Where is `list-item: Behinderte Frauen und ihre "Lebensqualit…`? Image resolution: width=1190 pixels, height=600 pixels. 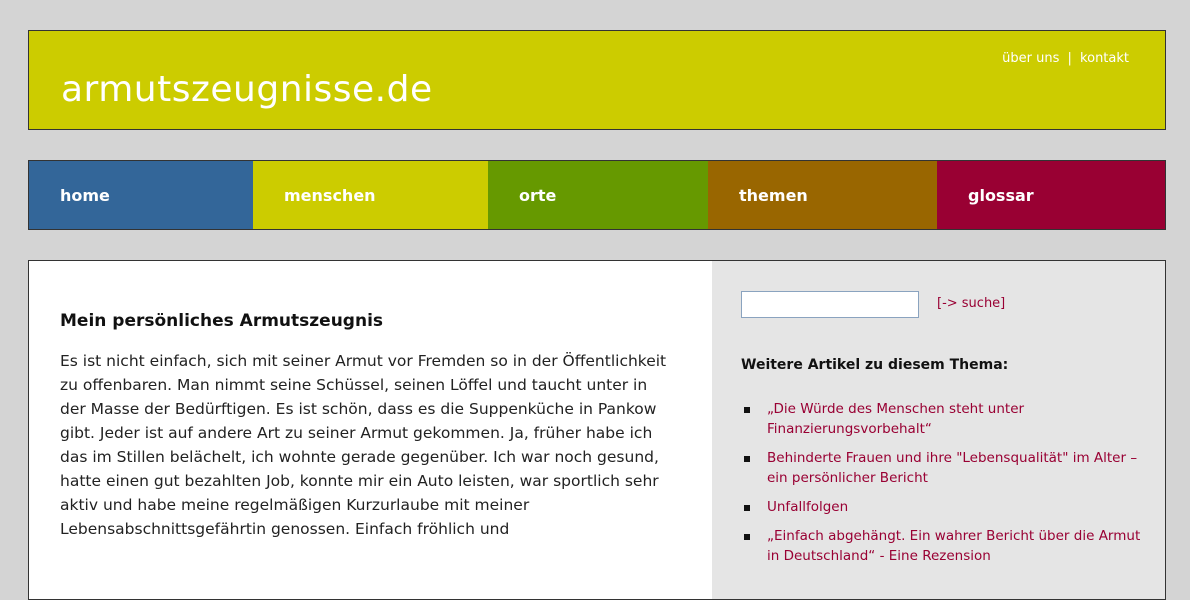 list-item: Behinderte Frauen und ihre "Lebensqualit… is located at coordinates (941, 468).